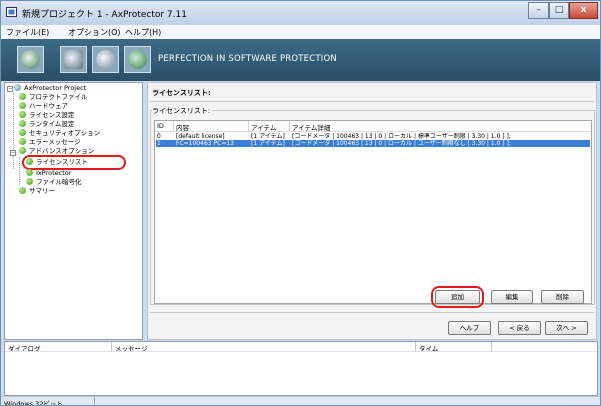 The width and height of the screenshot is (601, 406). I want to click on tree-item-security-options: セキュリティオプション, so click(59, 133).